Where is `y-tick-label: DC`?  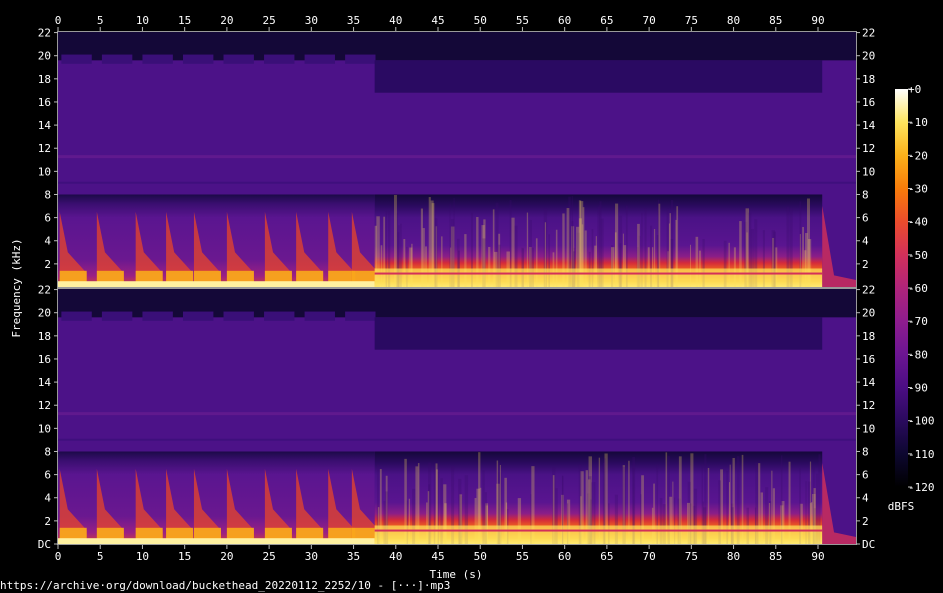
y-tick-label: DC is located at coordinates (44, 544).